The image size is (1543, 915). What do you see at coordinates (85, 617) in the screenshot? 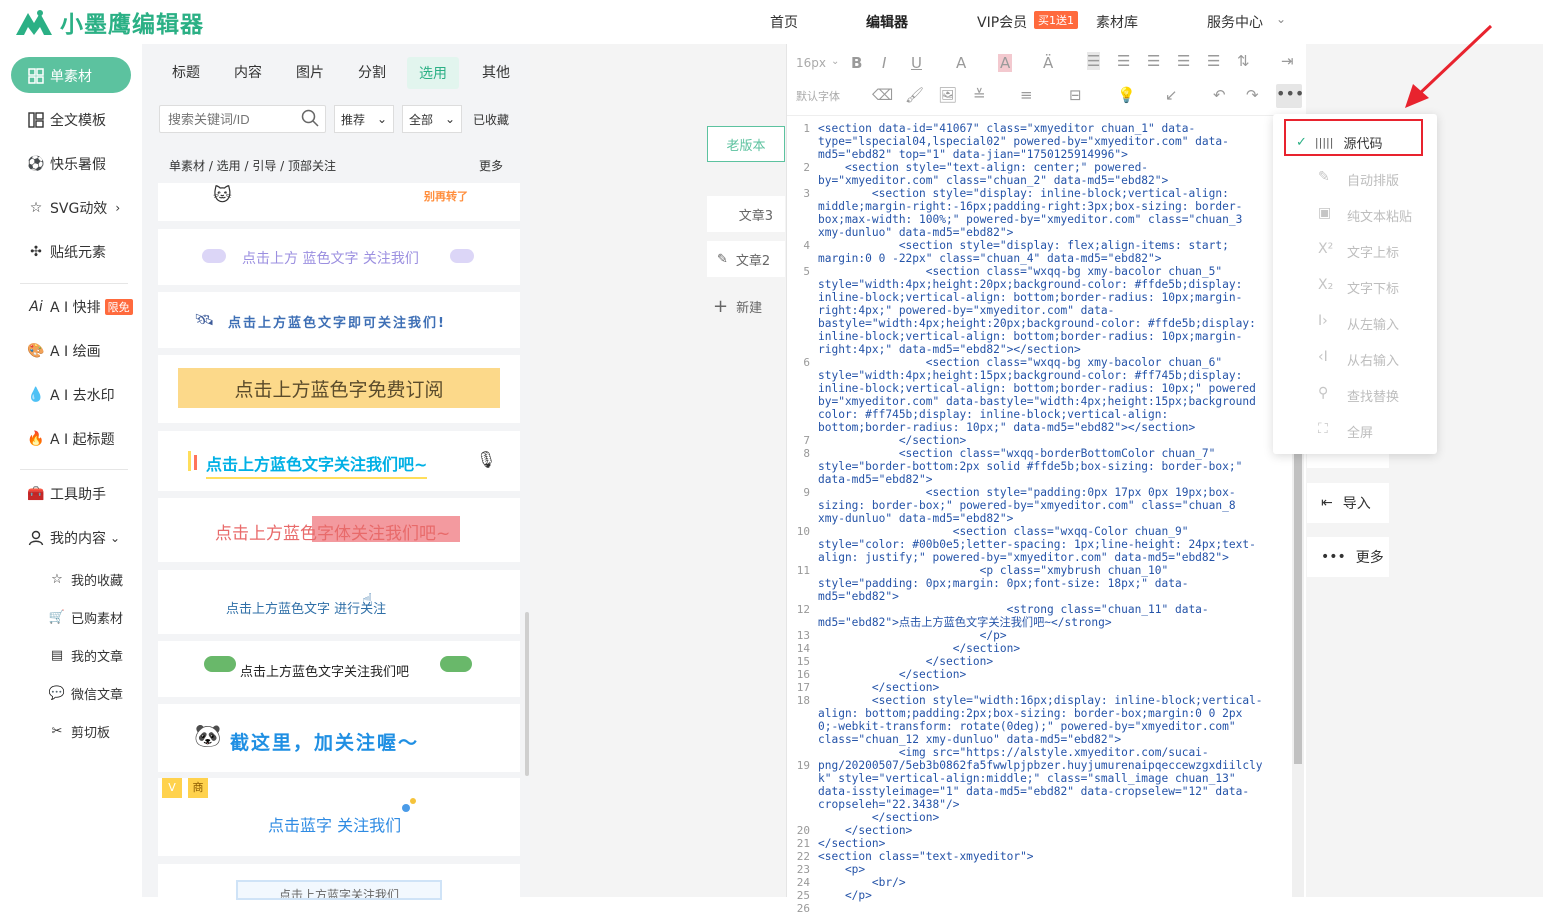
I see `nav-item-purchased: 🛒 已购素材` at bounding box center [85, 617].